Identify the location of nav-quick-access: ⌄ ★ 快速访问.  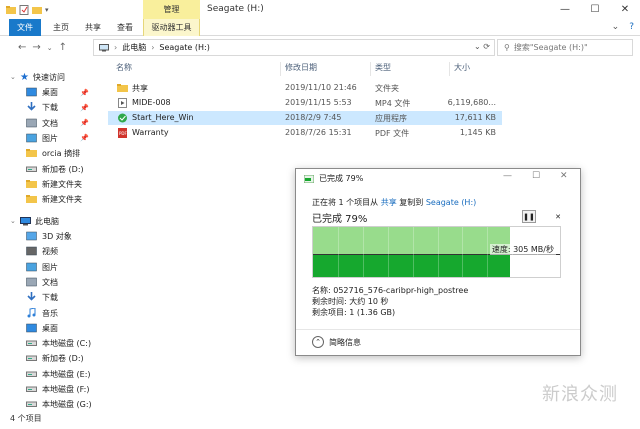
(48, 77).